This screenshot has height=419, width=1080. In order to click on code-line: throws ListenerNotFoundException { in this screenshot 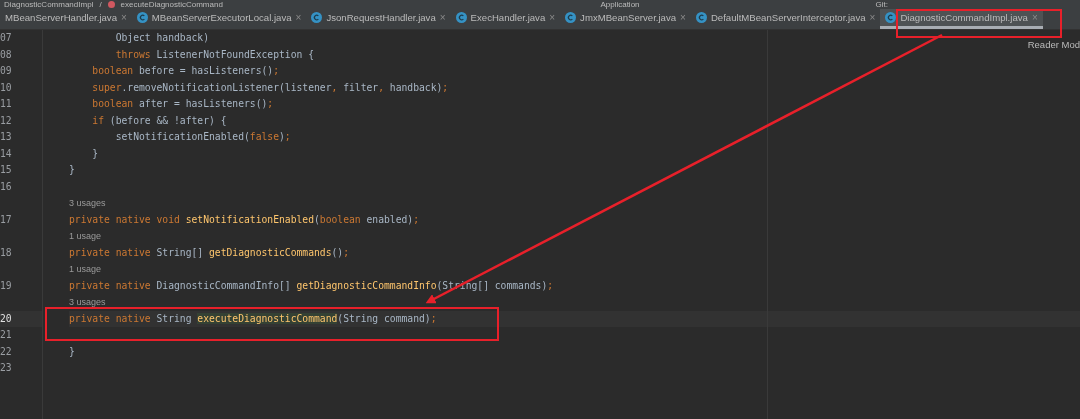, I will do `click(214, 54)`.